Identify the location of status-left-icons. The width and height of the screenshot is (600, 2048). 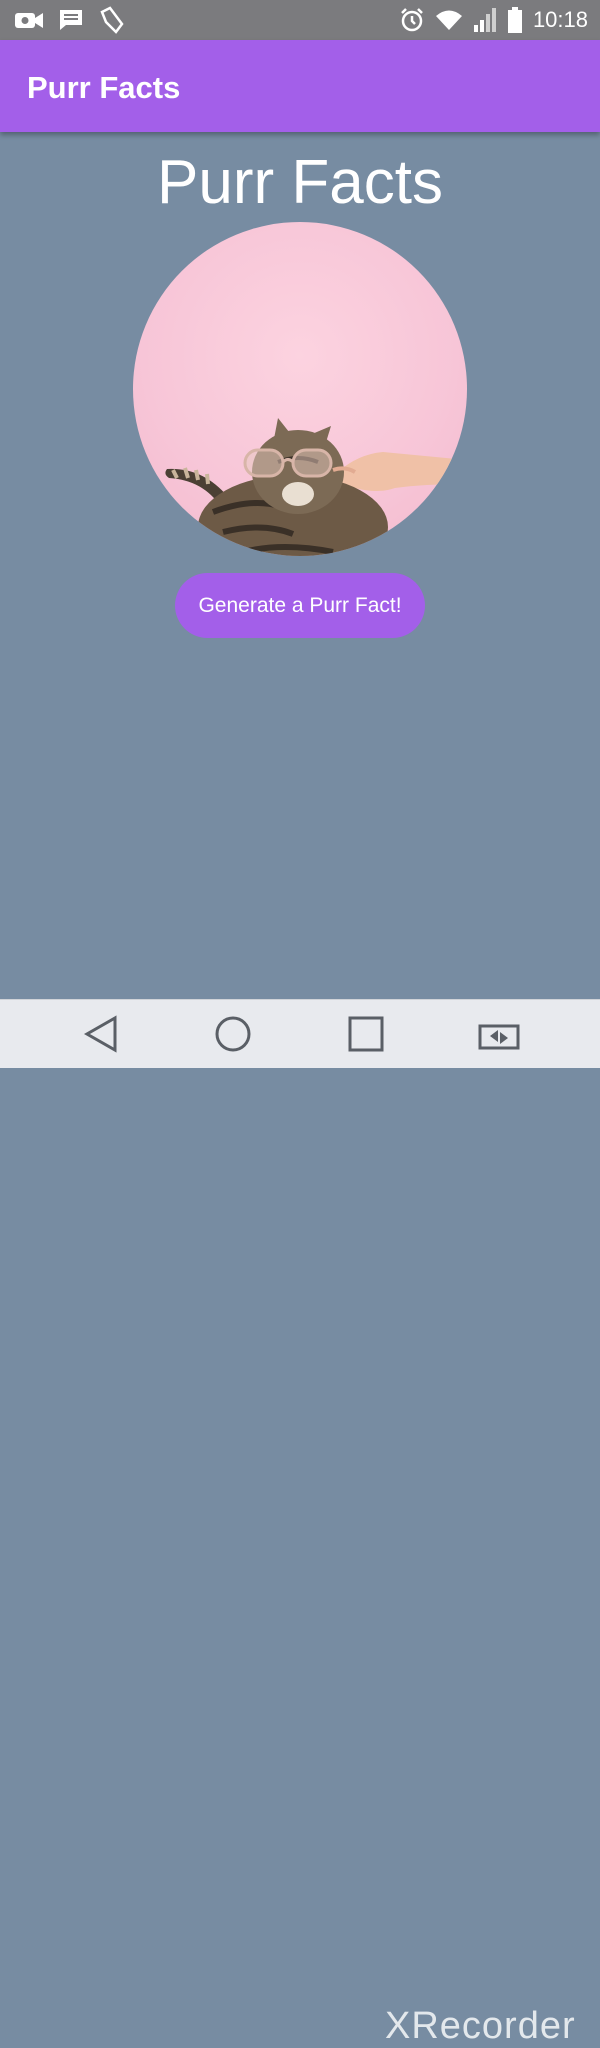
(70, 20).